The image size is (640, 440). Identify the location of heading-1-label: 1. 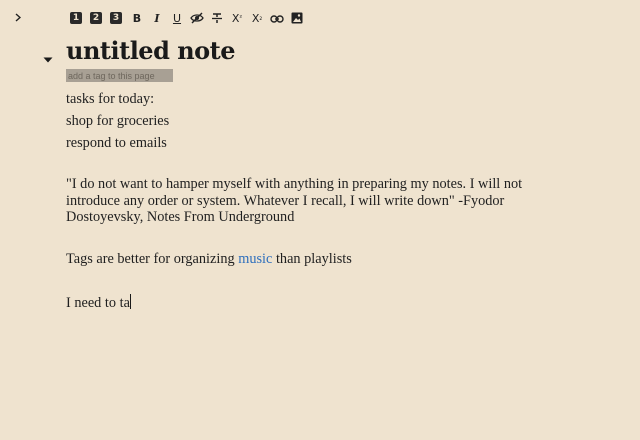
(76, 18).